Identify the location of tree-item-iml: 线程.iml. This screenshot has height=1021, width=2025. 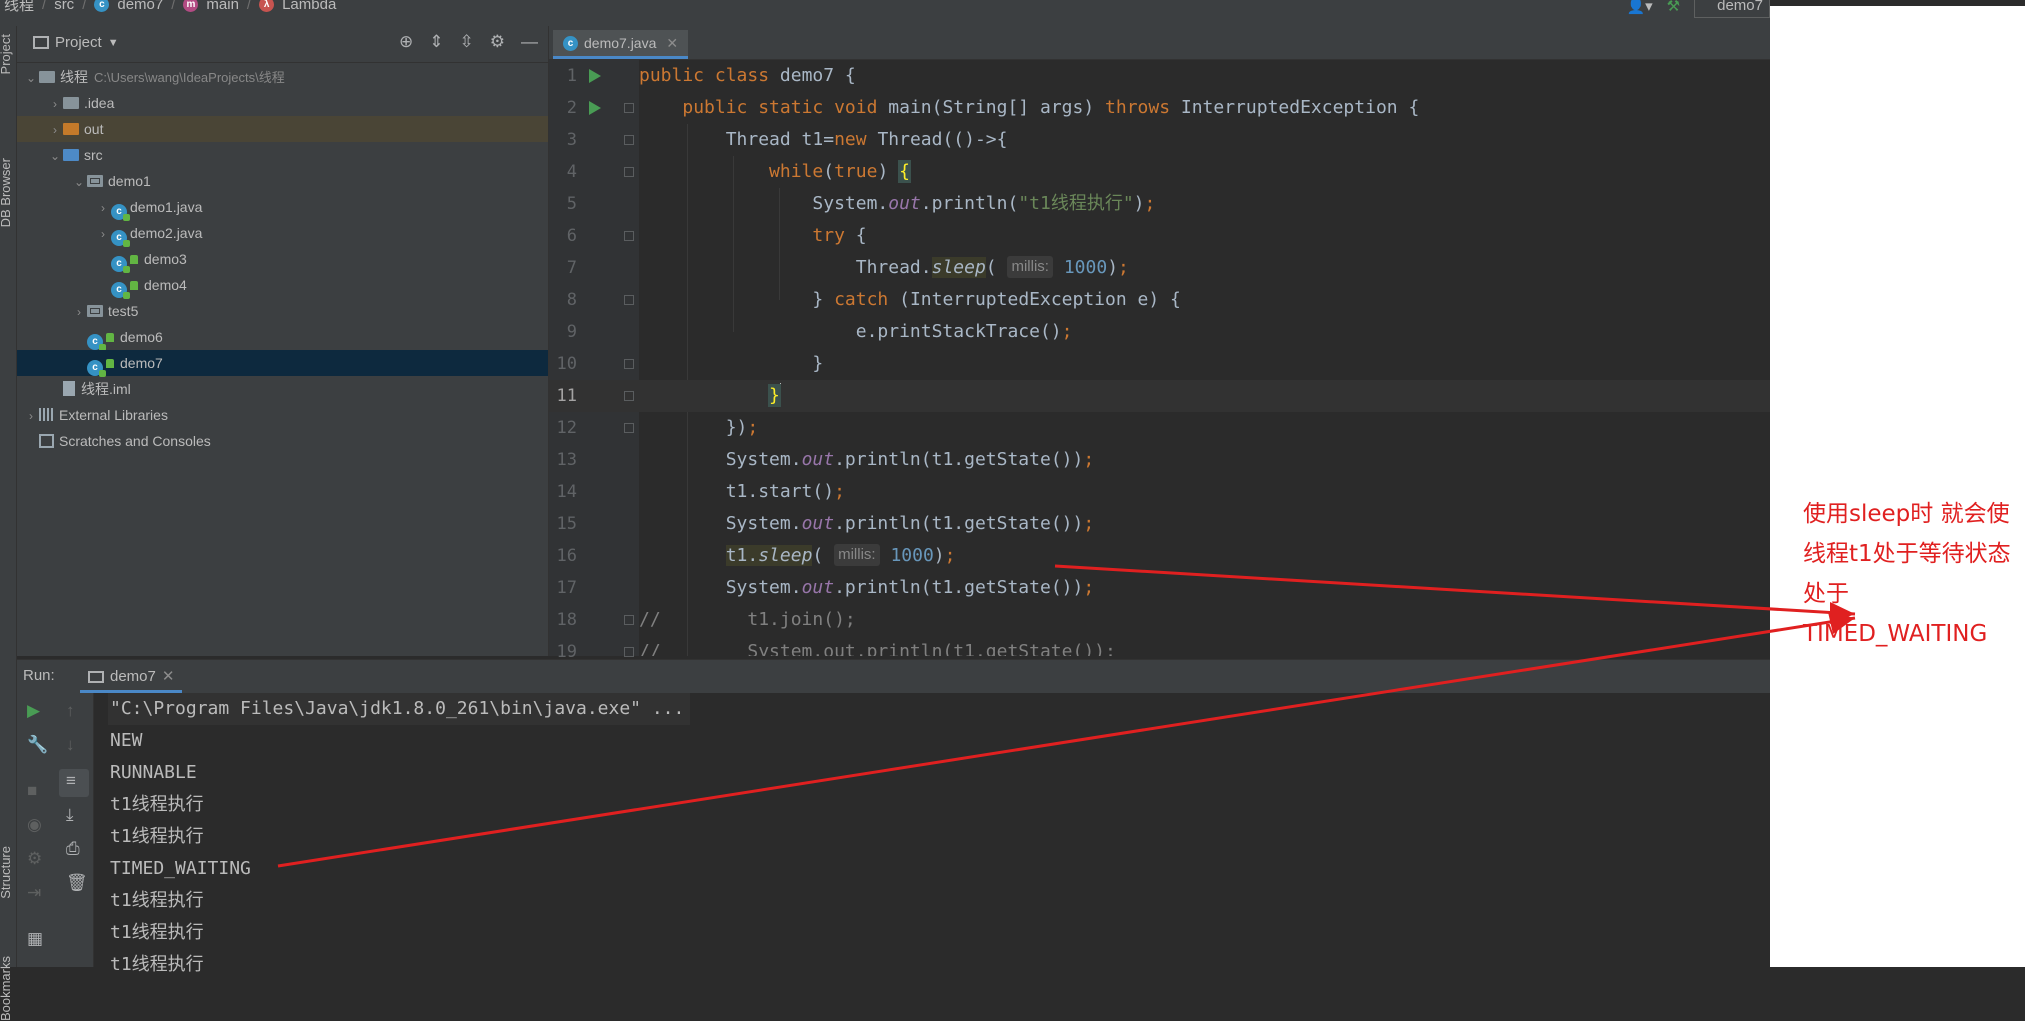
(282, 389).